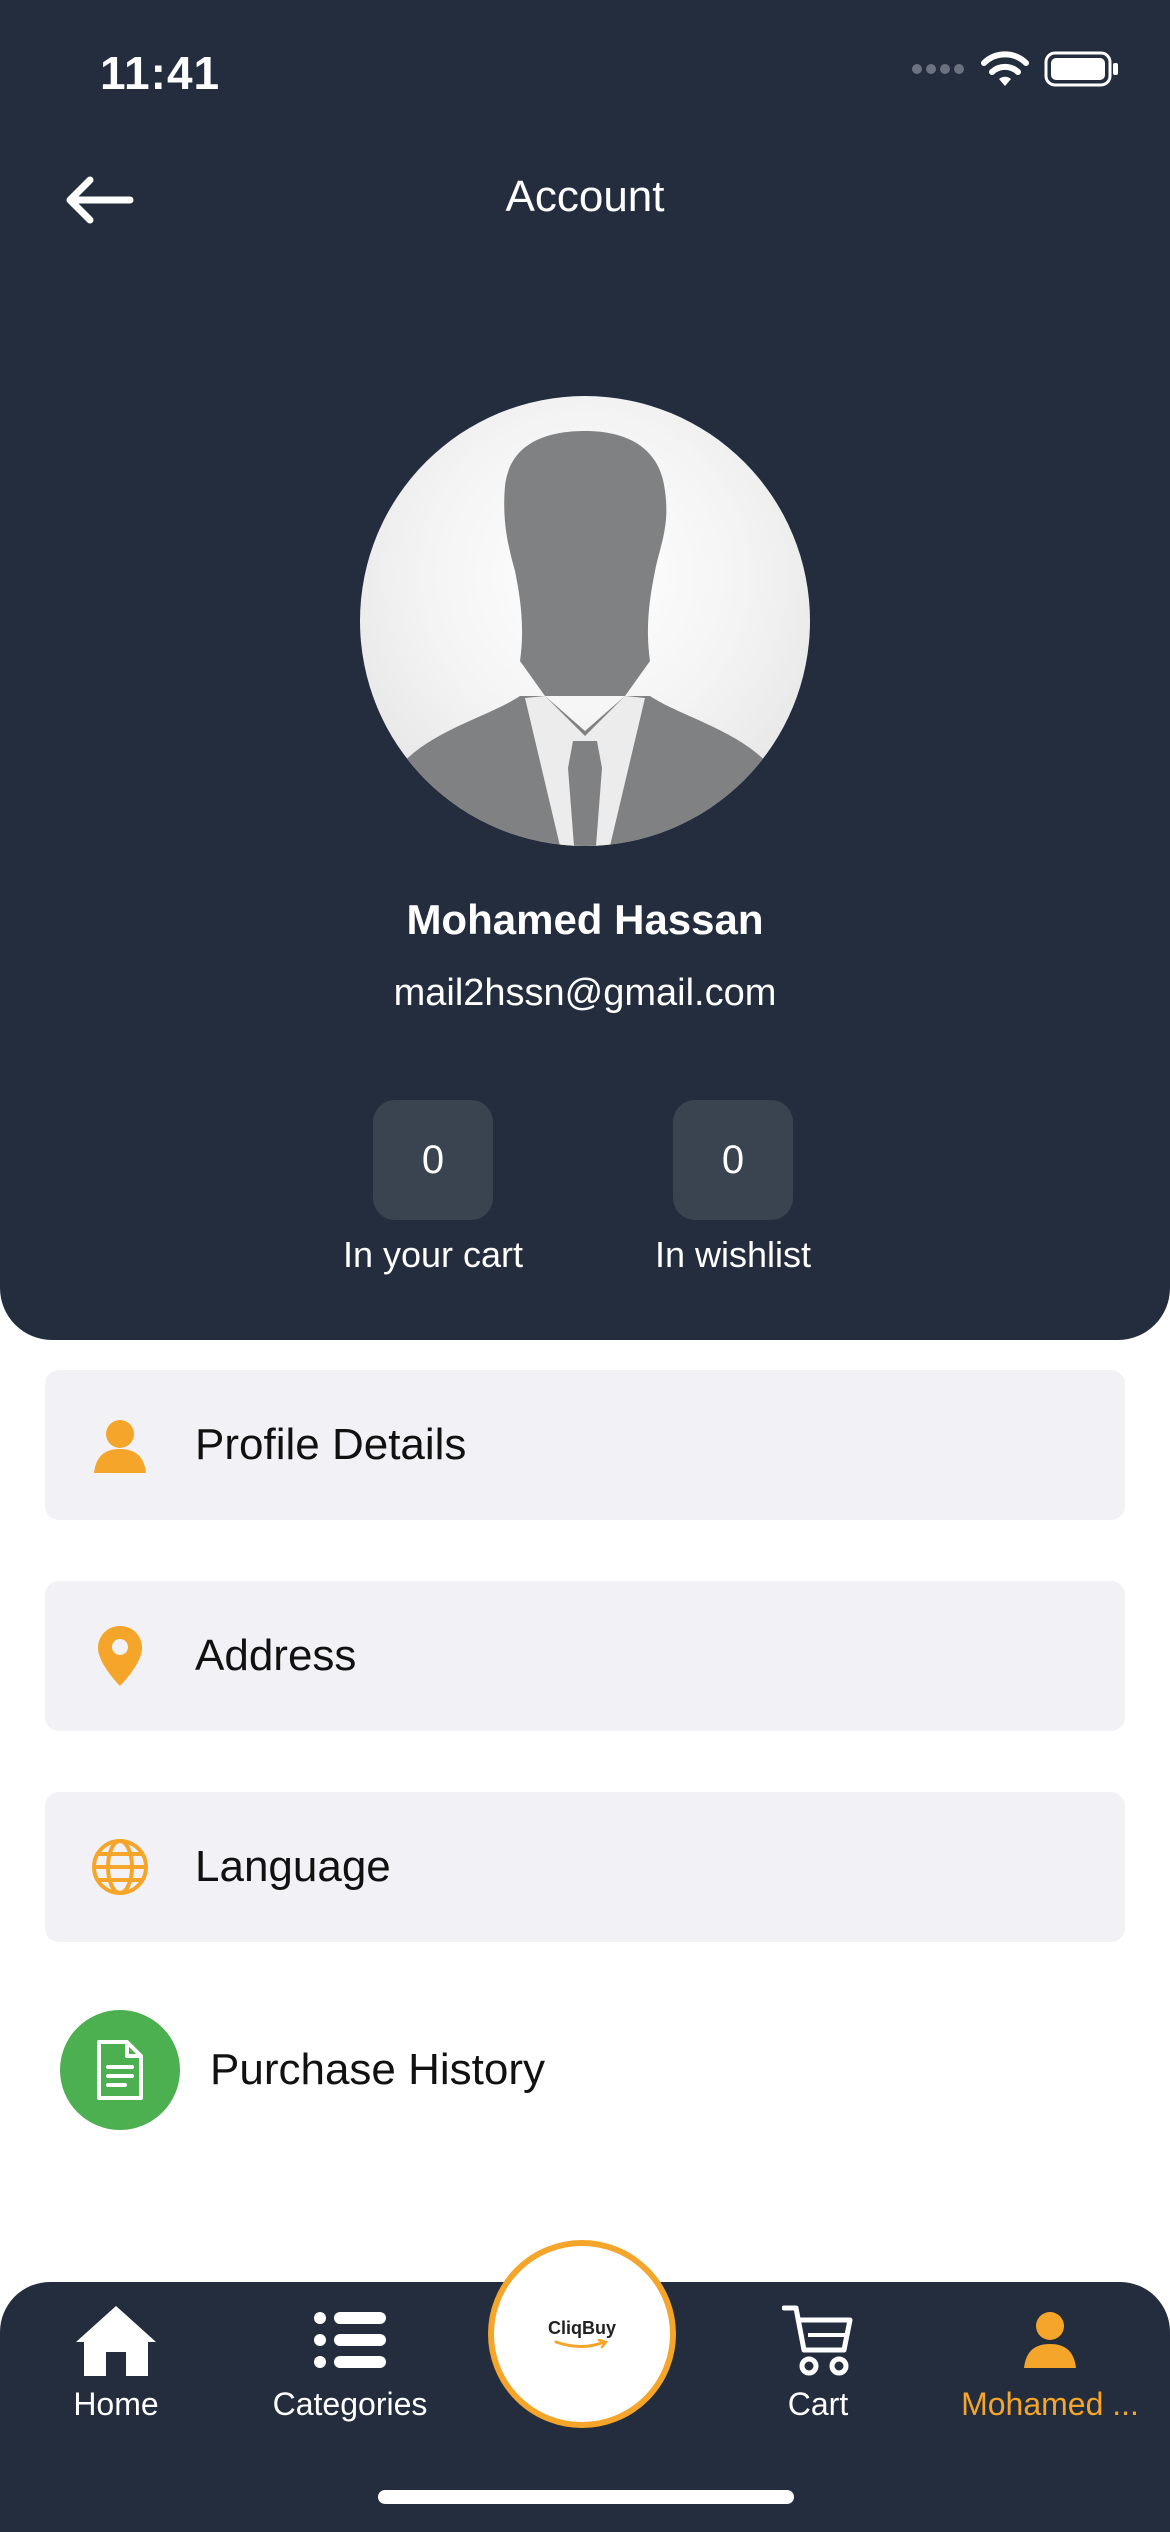 The height and width of the screenshot is (2532, 1170). Describe the element at coordinates (160, 73) in the screenshot. I see `status-time: 11:41` at that location.